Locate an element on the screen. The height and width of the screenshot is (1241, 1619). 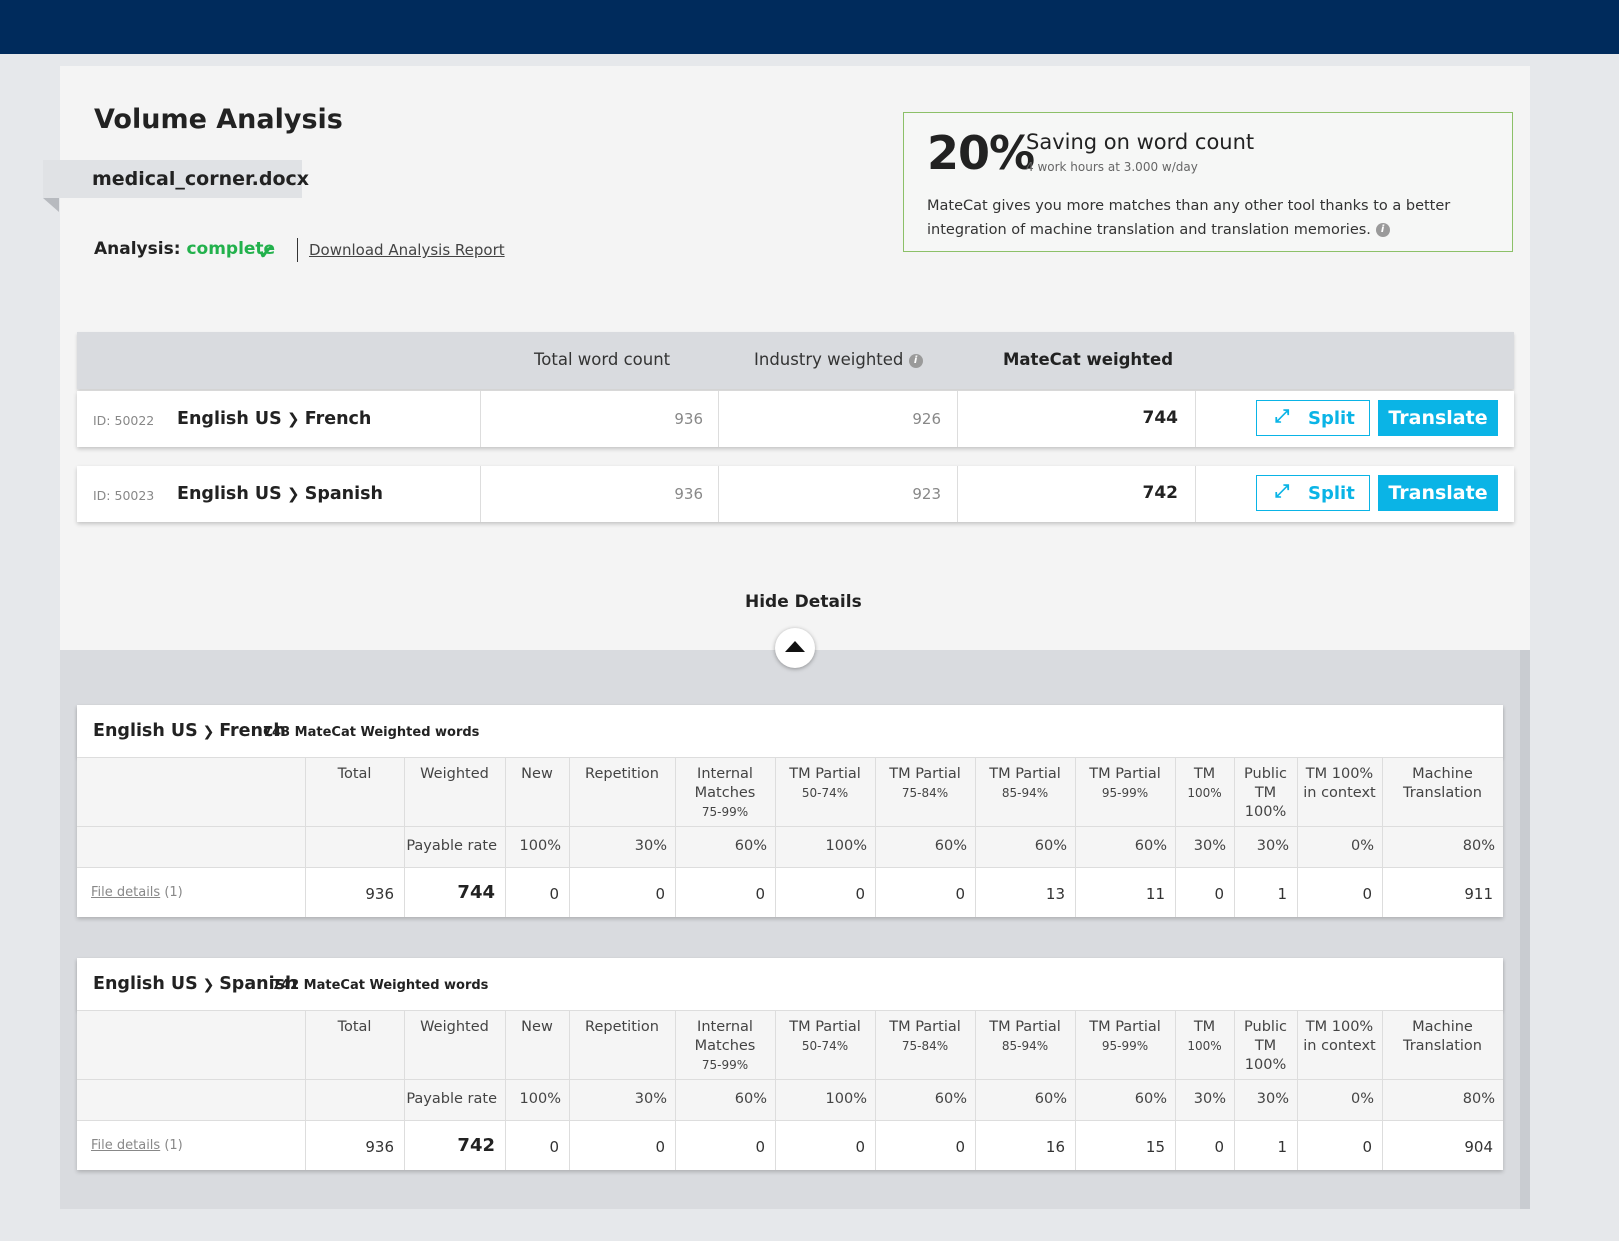
column-header-label: Total is located at coordinates (354, 1027).